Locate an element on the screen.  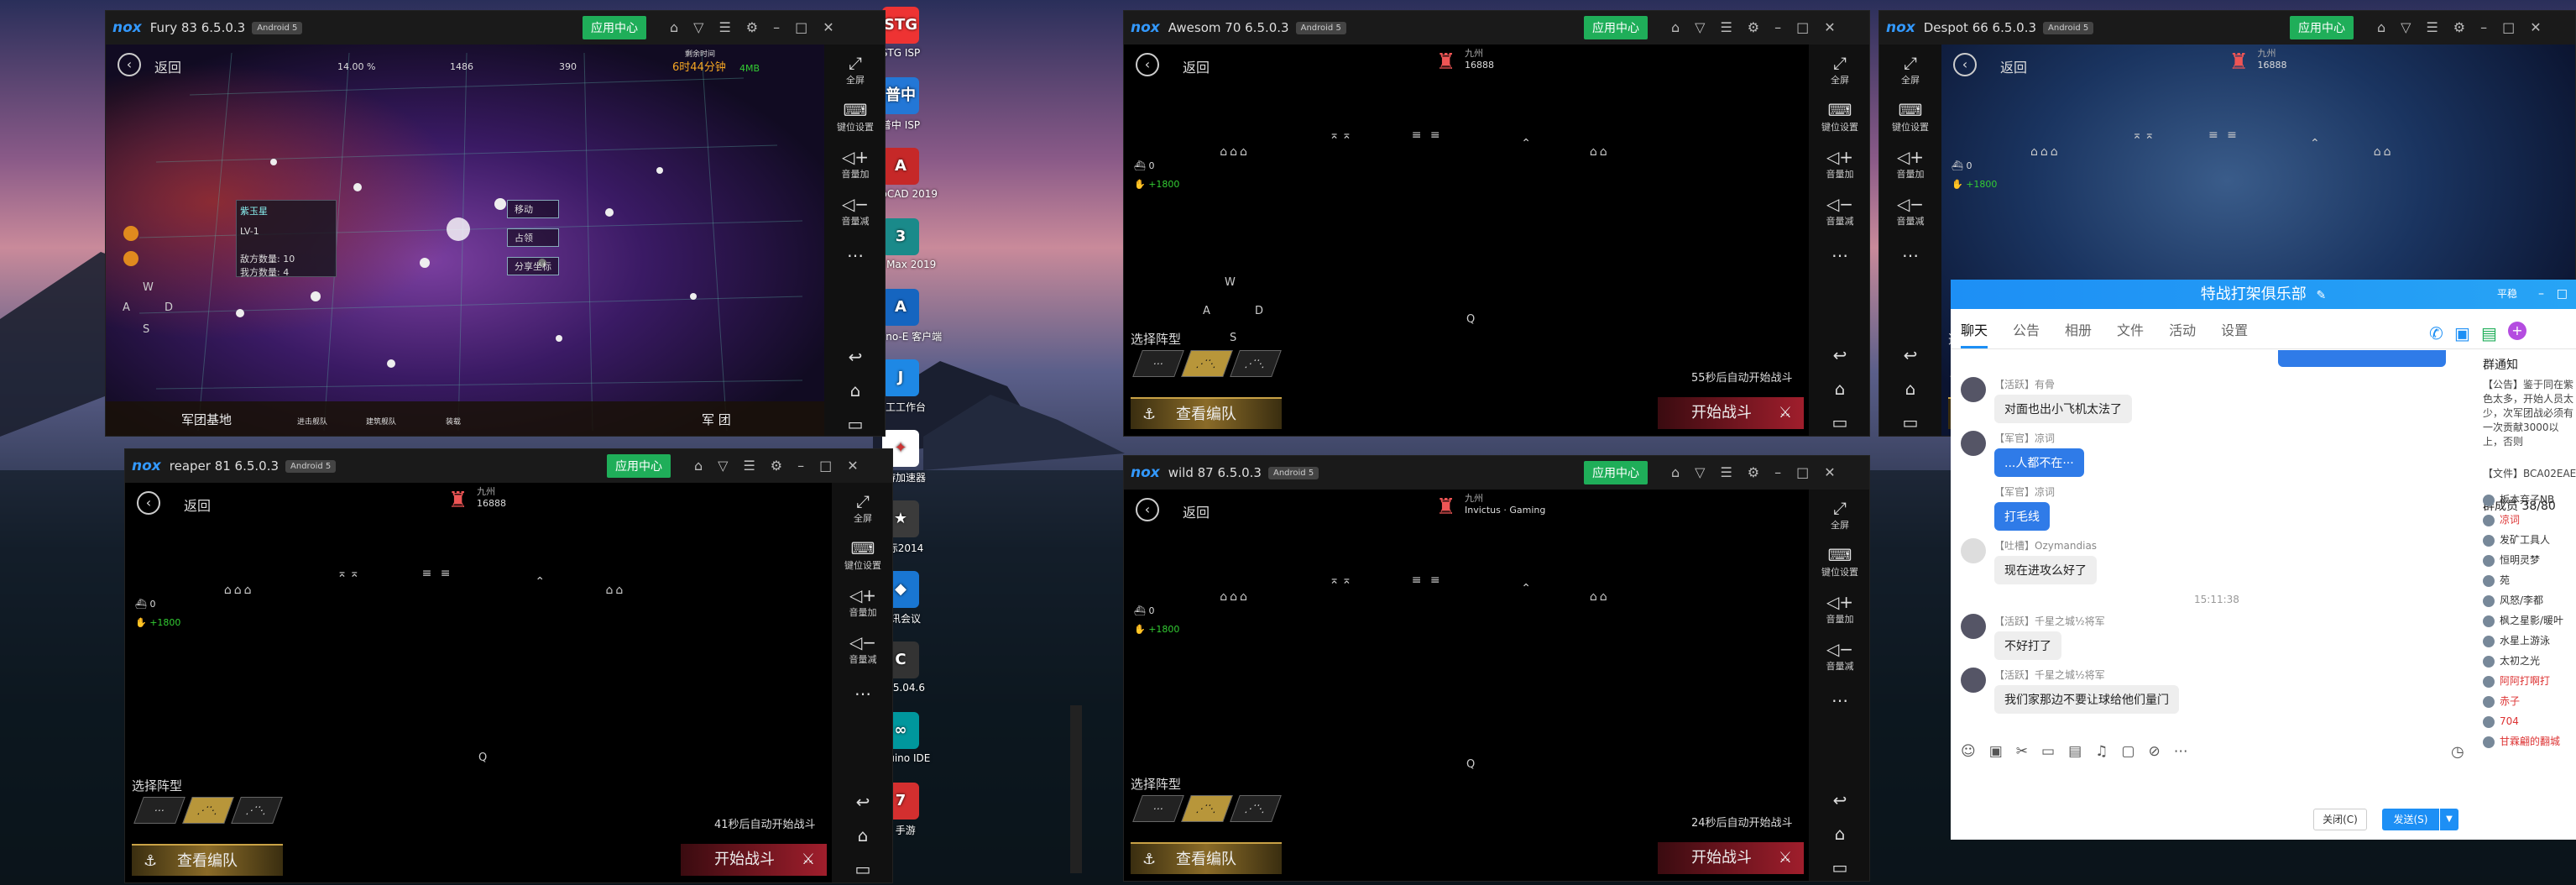
video-icon: ▣ is located at coordinates (2462, 333).